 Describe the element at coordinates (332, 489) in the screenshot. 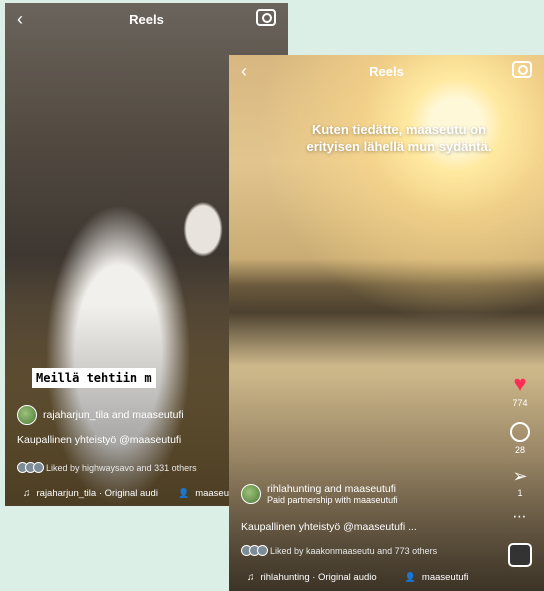

I see `reel-right-user-line: rihlahunting and maaseutufi` at that location.